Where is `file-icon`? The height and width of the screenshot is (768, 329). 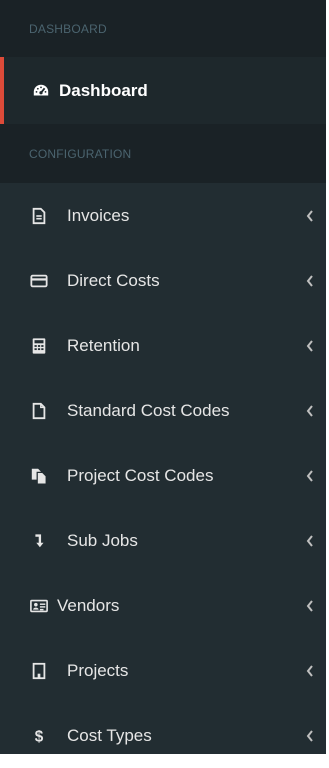
file-icon is located at coordinates (39, 411).